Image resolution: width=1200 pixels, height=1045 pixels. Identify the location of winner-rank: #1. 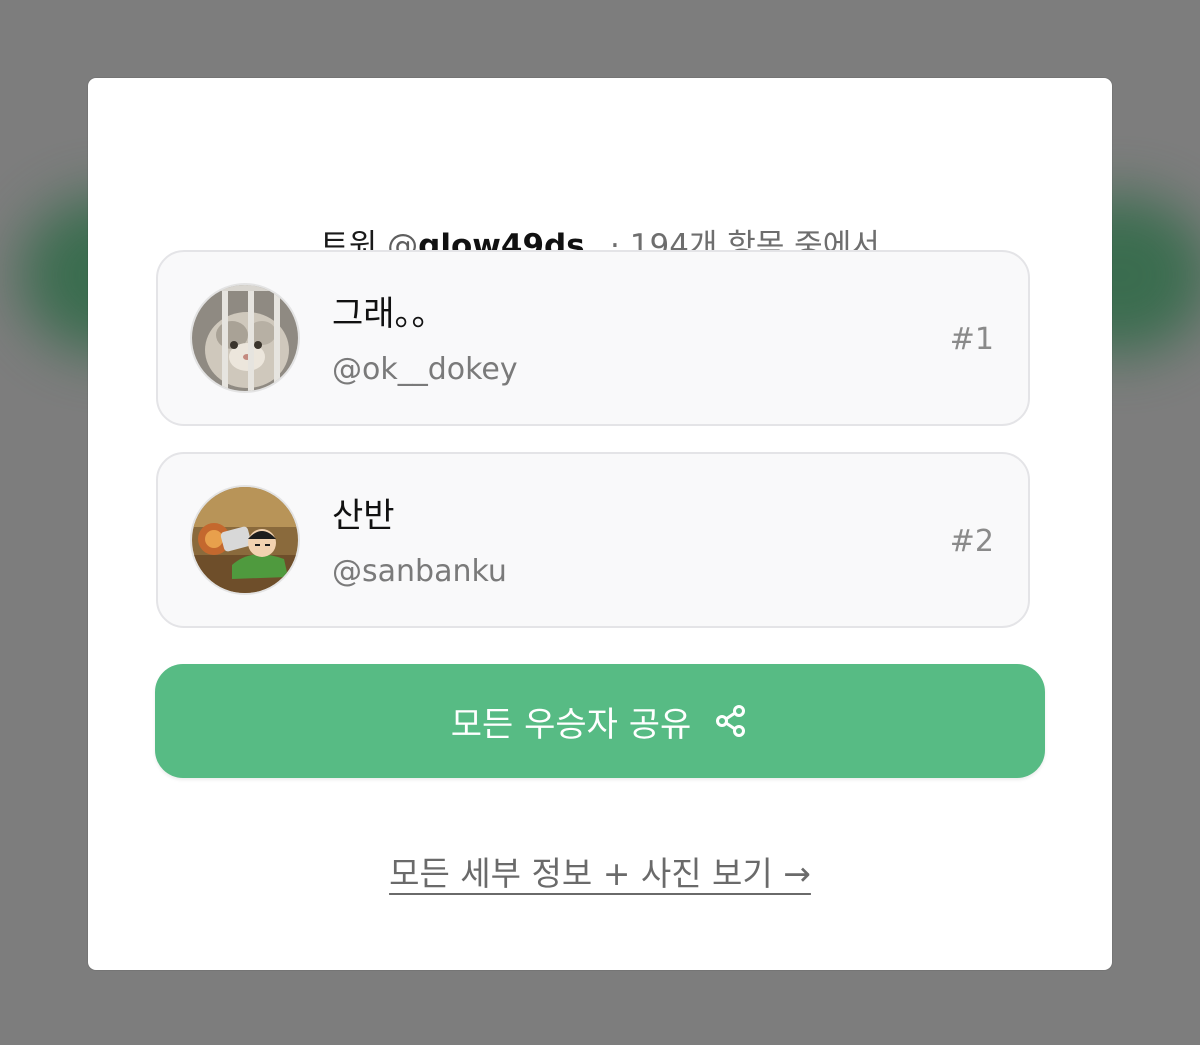
(971, 339).